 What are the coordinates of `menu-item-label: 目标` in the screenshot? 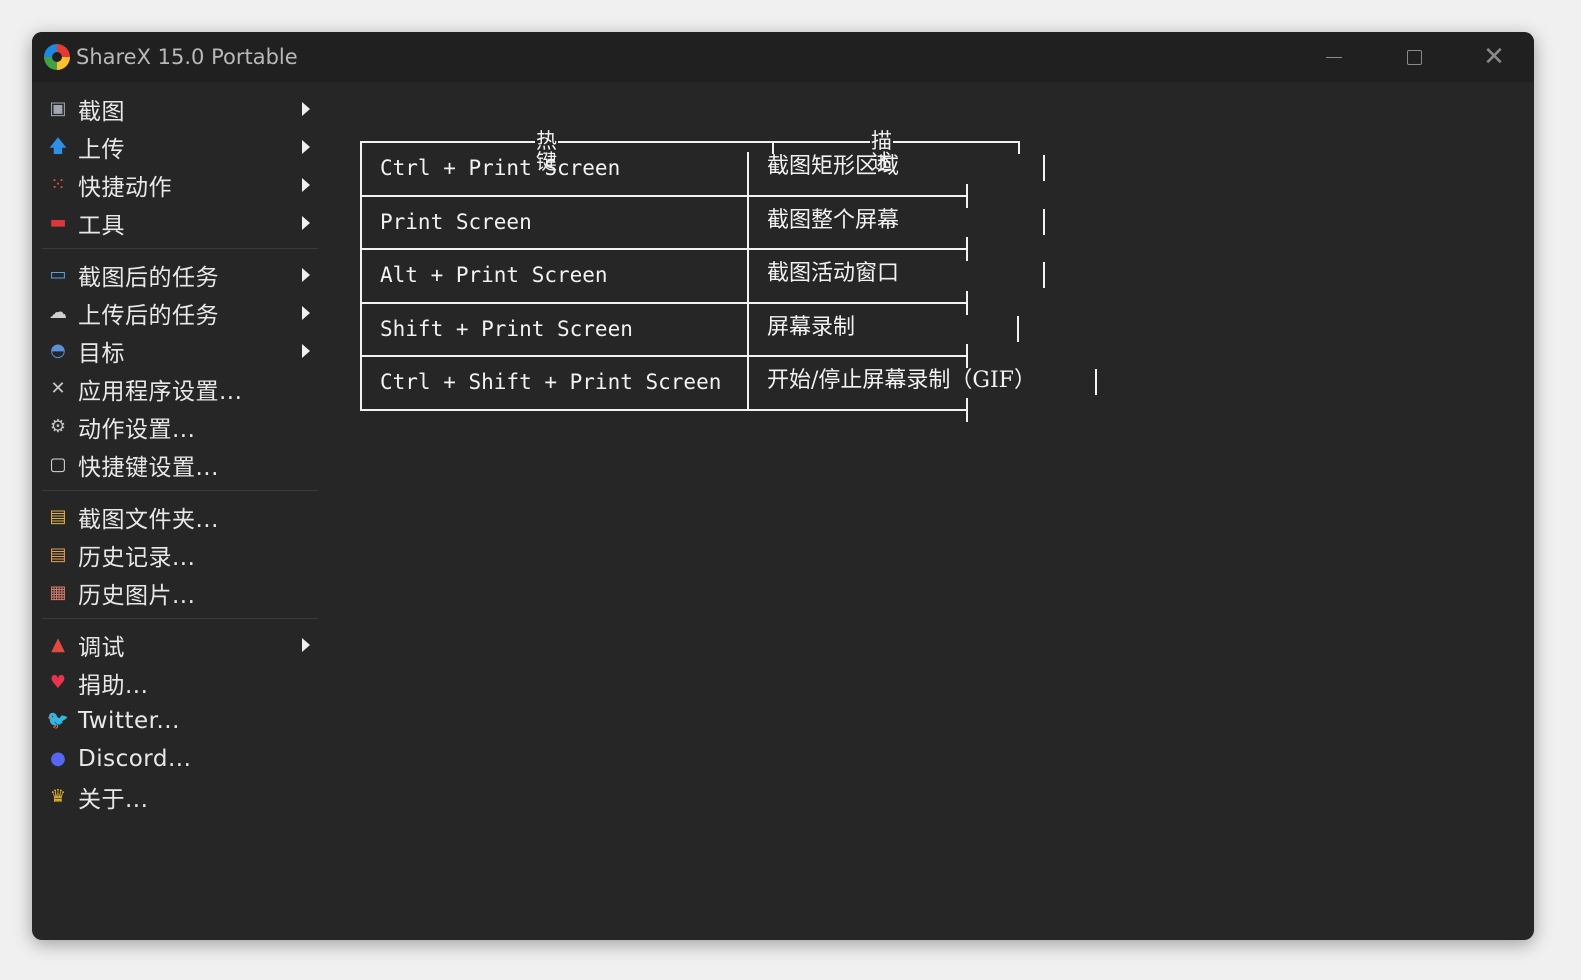 It's located at (101, 354).